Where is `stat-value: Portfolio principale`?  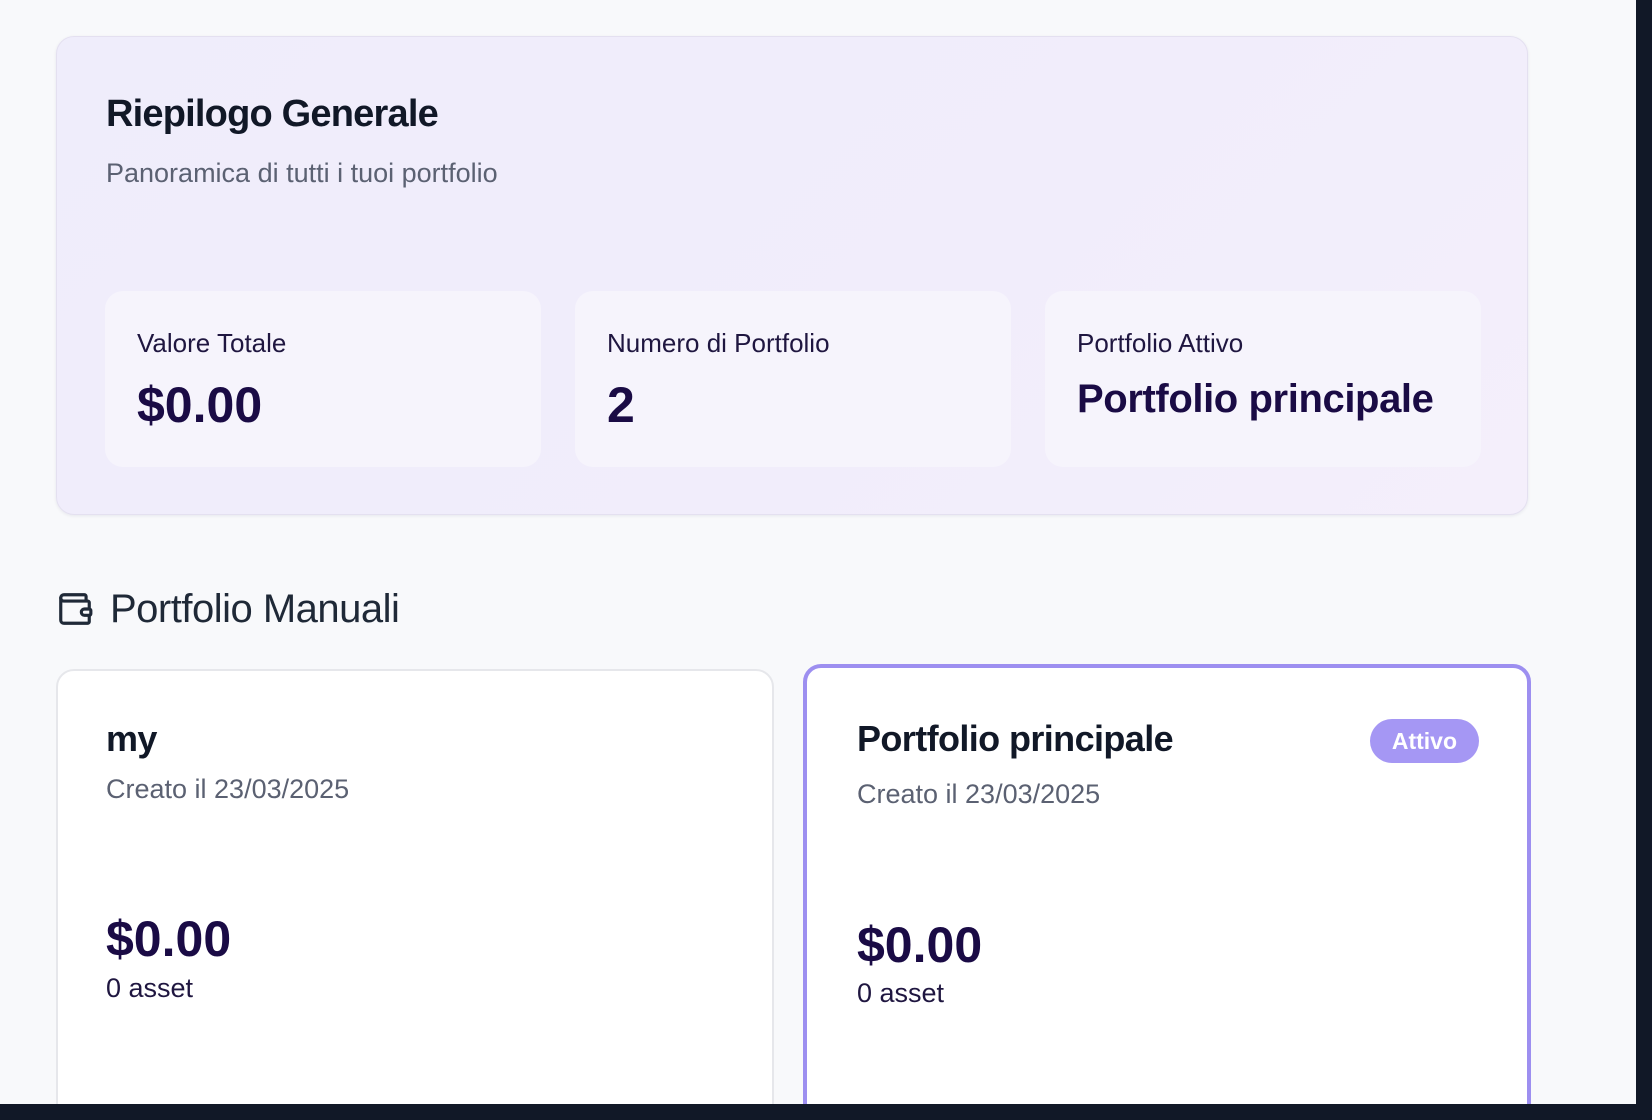
stat-value: Portfolio principale is located at coordinates (1255, 399).